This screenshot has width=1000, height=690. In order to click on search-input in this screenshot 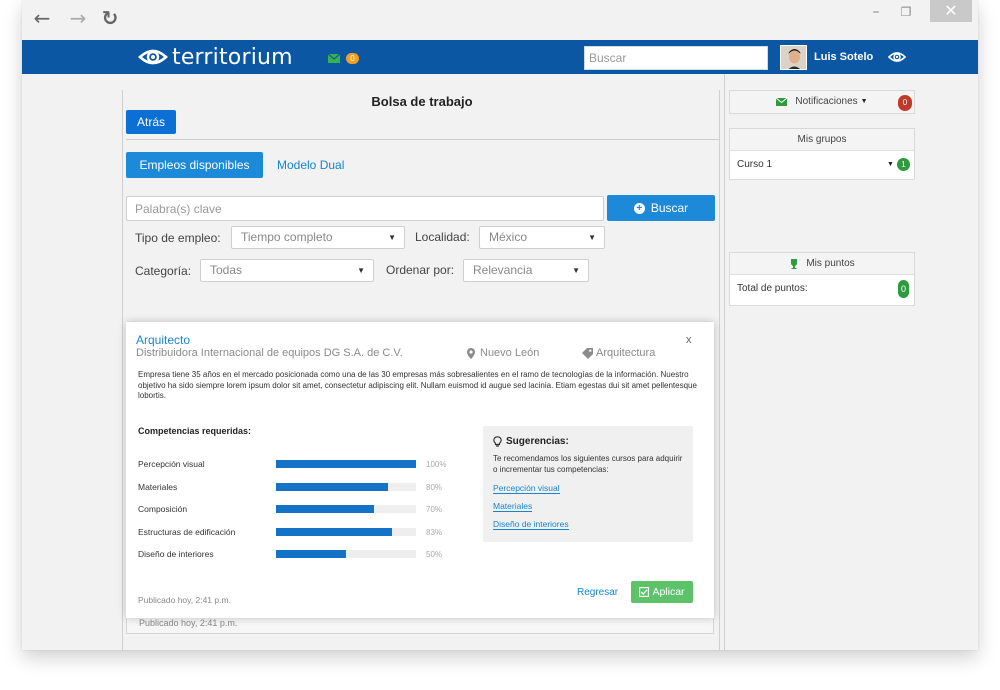, I will do `click(676, 58)`.